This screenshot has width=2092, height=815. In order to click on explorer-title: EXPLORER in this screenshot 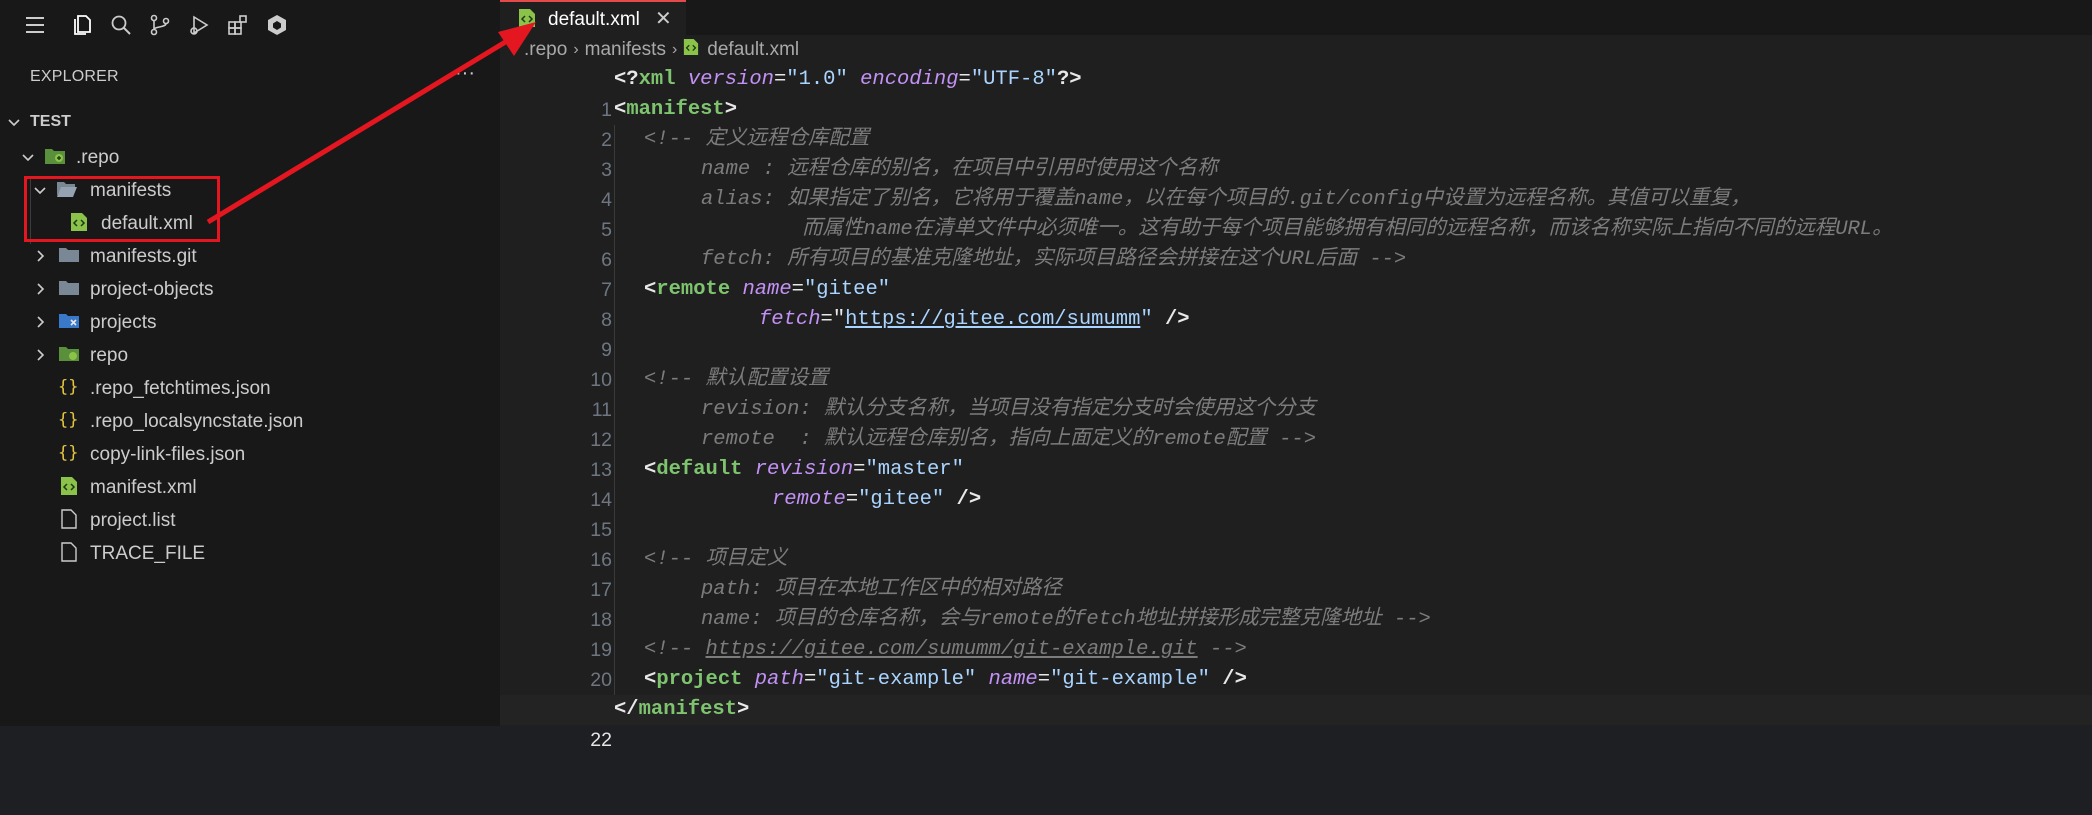, I will do `click(74, 76)`.